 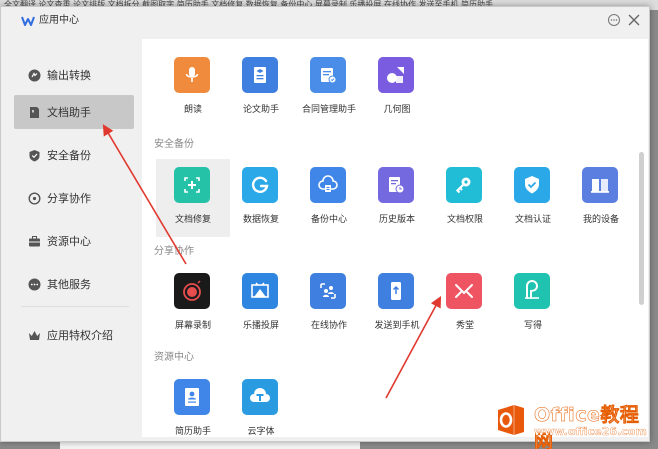 I want to click on write-icon, so click(x=532, y=289).